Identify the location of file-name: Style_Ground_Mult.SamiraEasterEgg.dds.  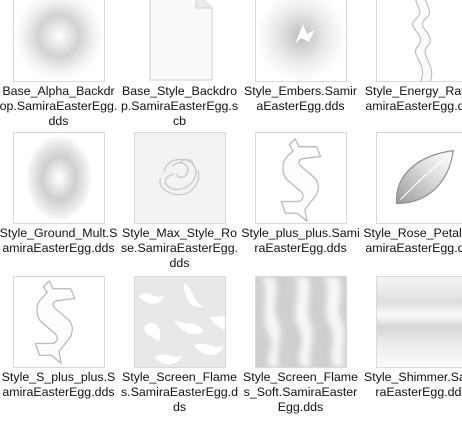
(59, 240).